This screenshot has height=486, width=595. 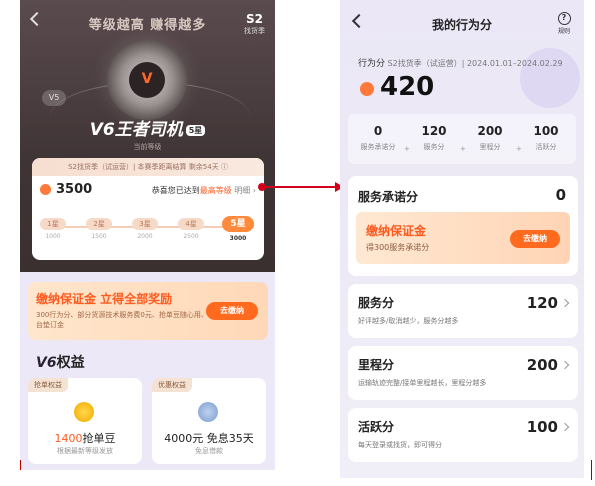 I want to click on score-meta-season: S2找货季（试运营）| 2024.01.01–2024.02.29, so click(x=475, y=63).